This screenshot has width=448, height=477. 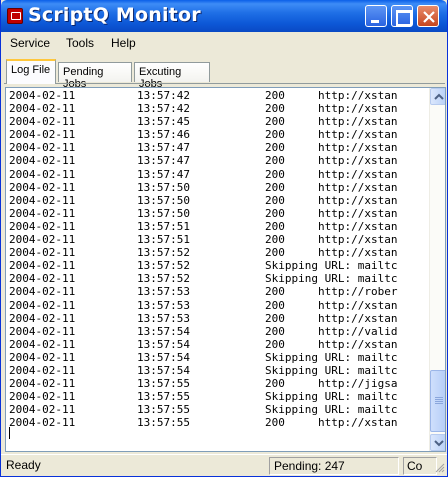 I want to click on title-bar: ScriptQ Monitor, so click(x=224, y=16).